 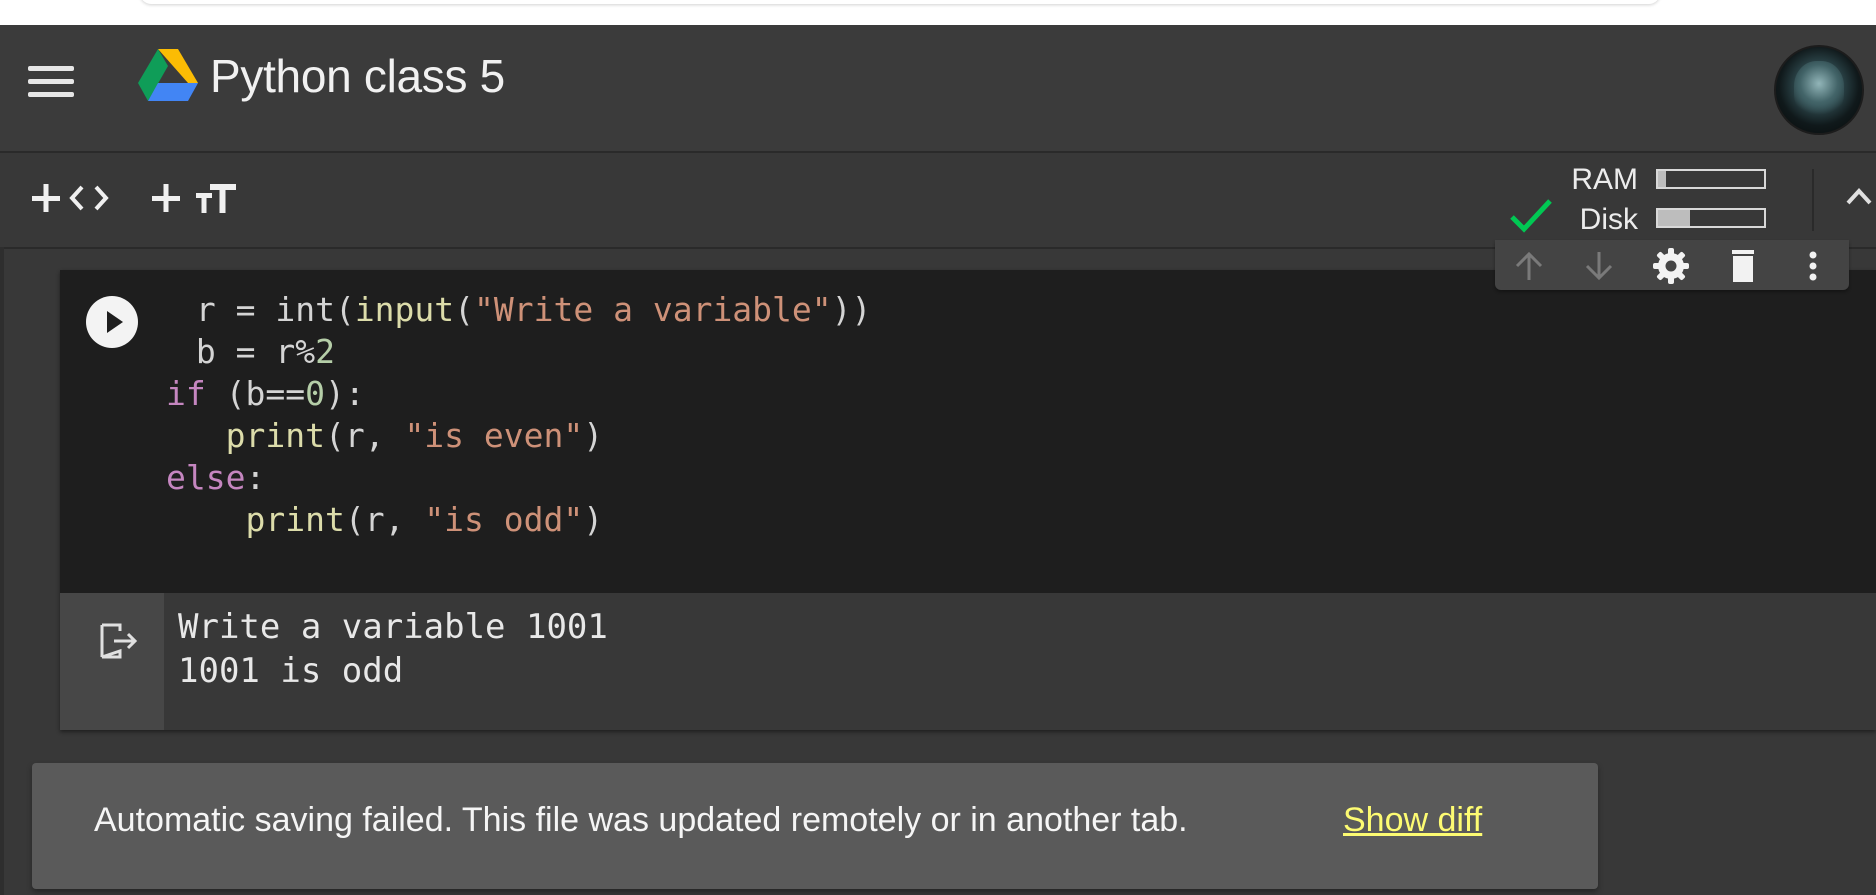 I want to click on output-gutter, so click(x=112, y=661).